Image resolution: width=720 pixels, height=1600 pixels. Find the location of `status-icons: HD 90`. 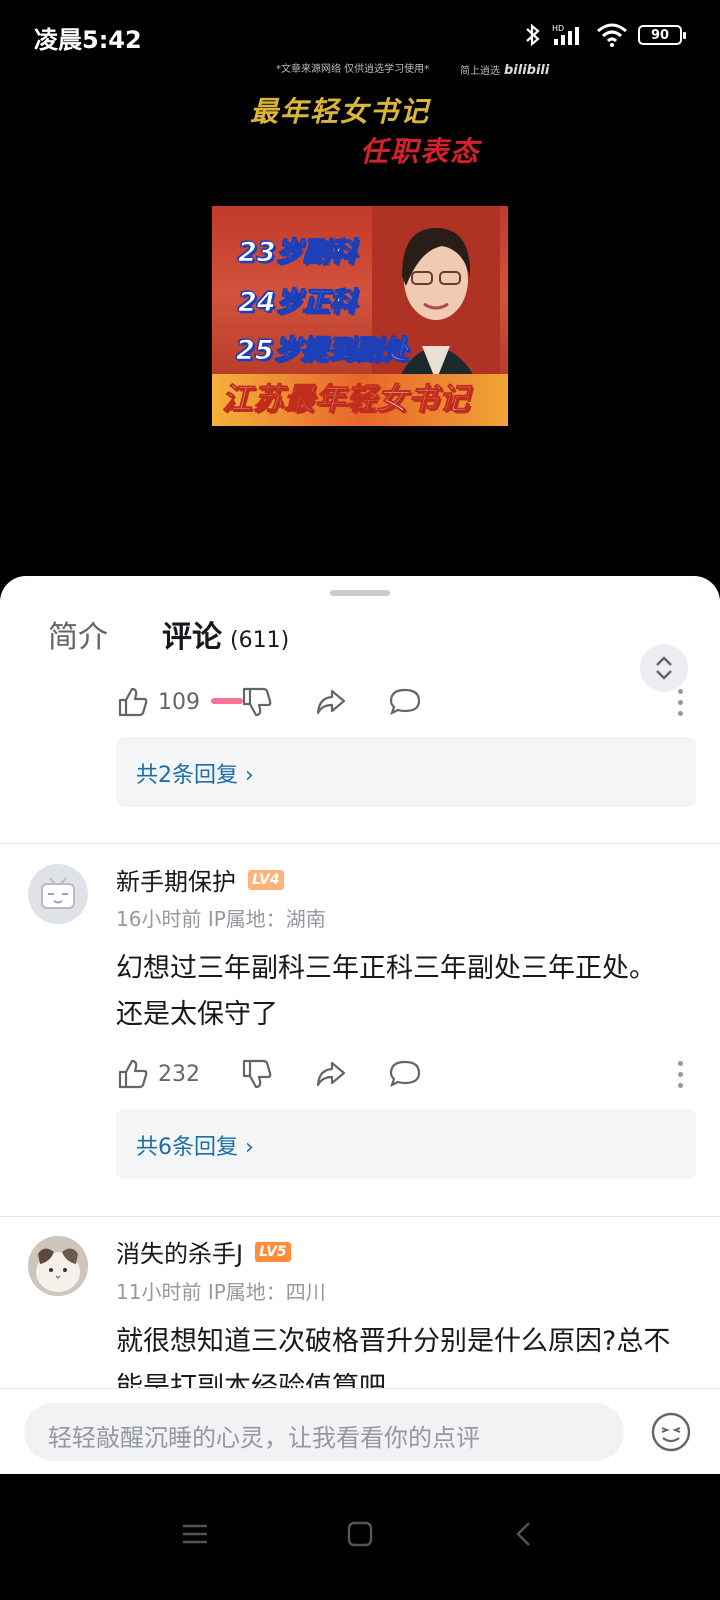

status-icons: HD 90 is located at coordinates (605, 35).